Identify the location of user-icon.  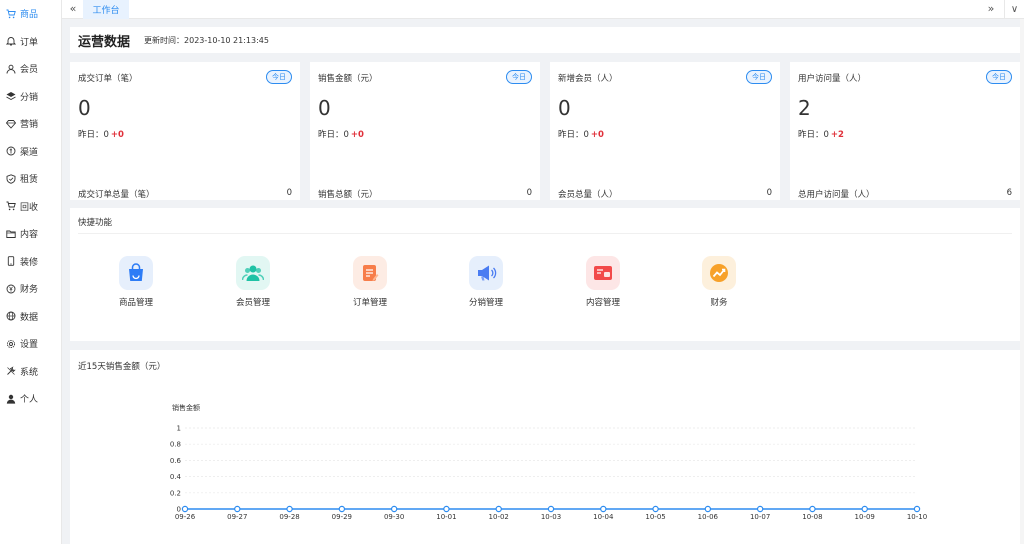
(11, 69).